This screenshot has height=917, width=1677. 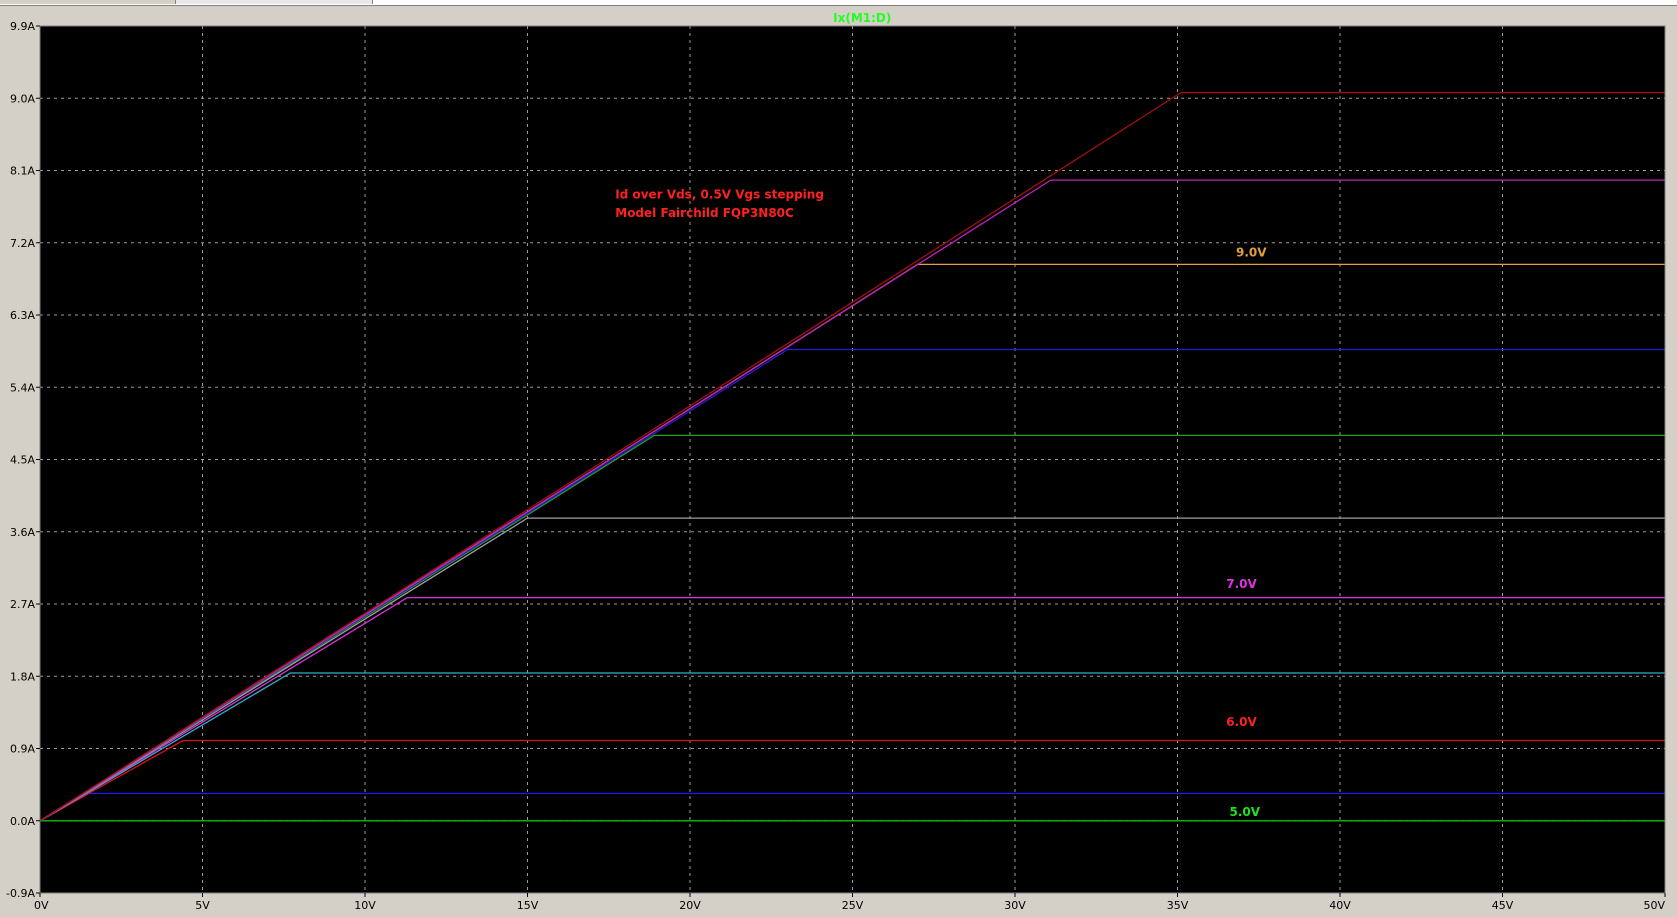 What do you see at coordinates (22, 676) in the screenshot?
I see `y-tick-label: 1.8A` at bounding box center [22, 676].